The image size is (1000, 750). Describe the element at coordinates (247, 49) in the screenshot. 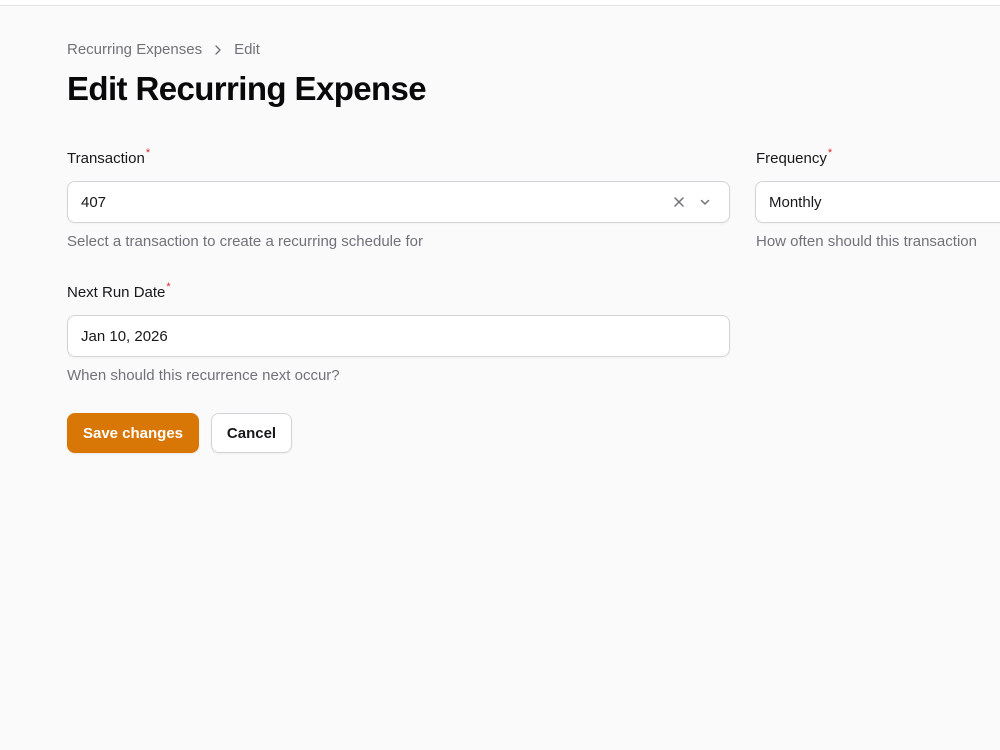

I see `breadcrumb-current: Edit` at that location.